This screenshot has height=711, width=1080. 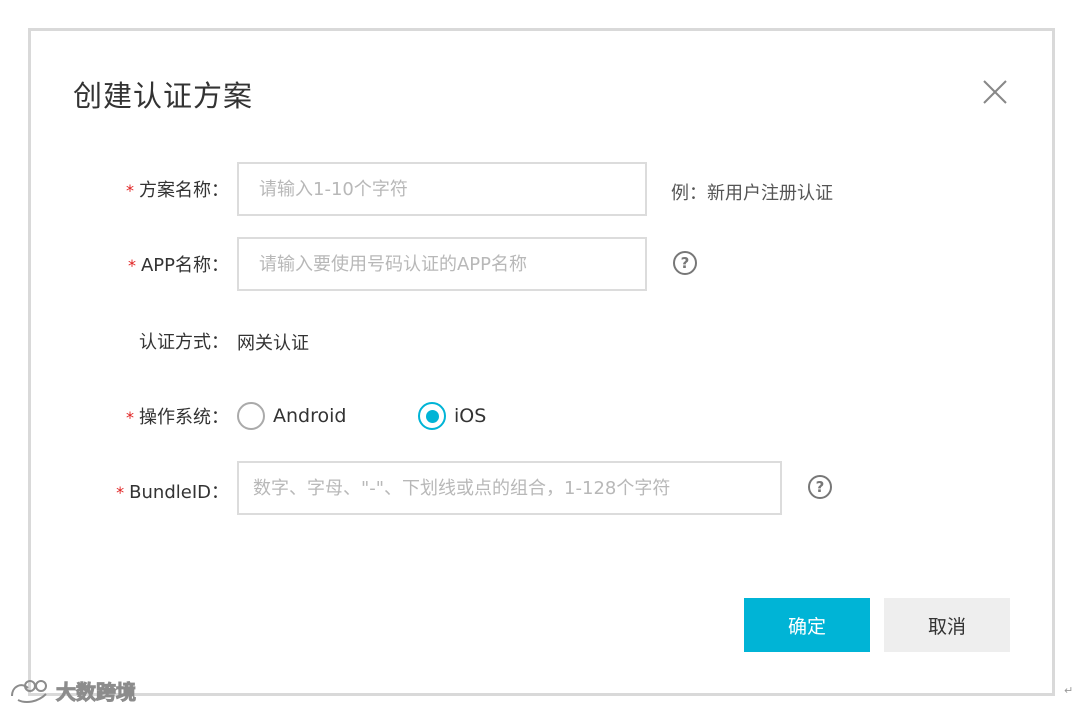 I want to click on auth-method-value: 网关认证, so click(x=273, y=343).